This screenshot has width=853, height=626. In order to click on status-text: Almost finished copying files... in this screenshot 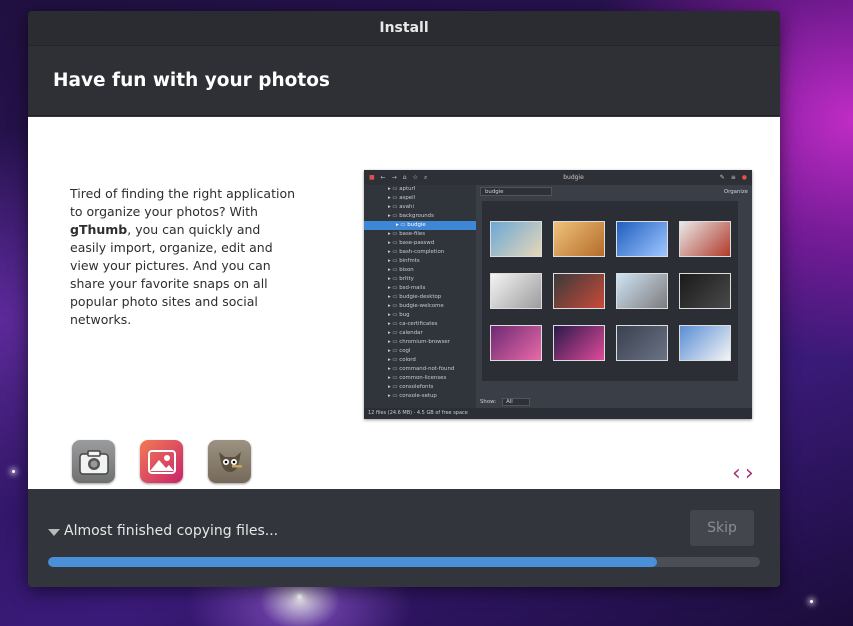, I will do `click(171, 531)`.